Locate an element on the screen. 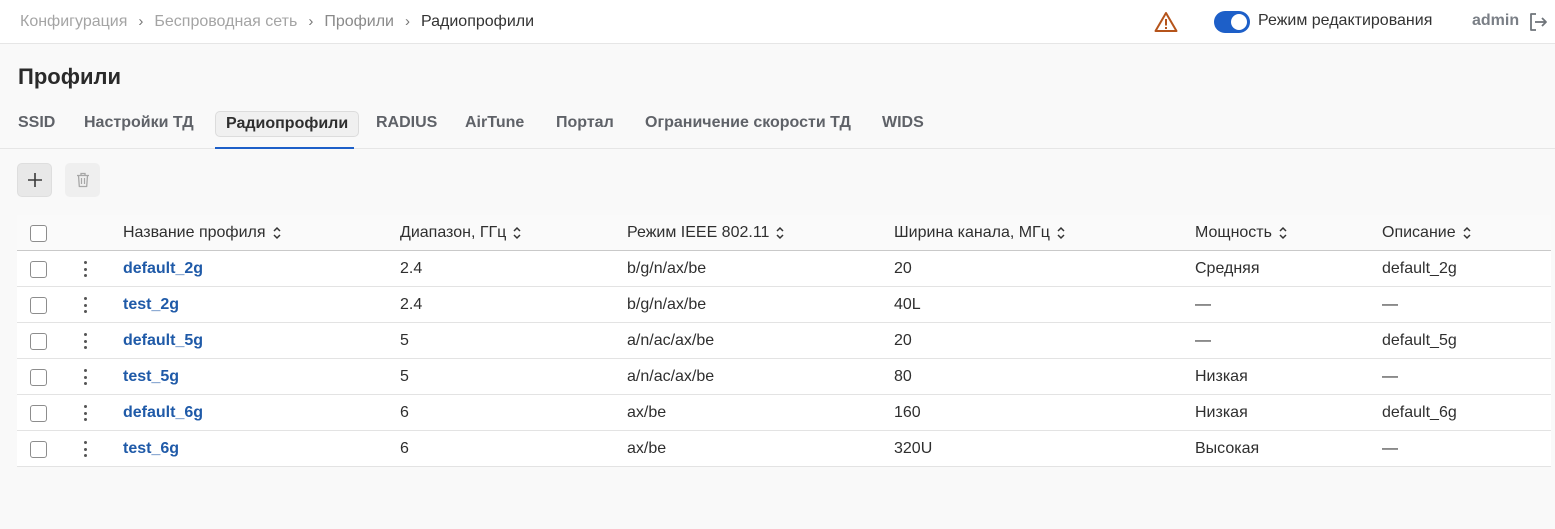 This screenshot has height=529, width=1555. profile-name-link: default_2g is located at coordinates (163, 269).